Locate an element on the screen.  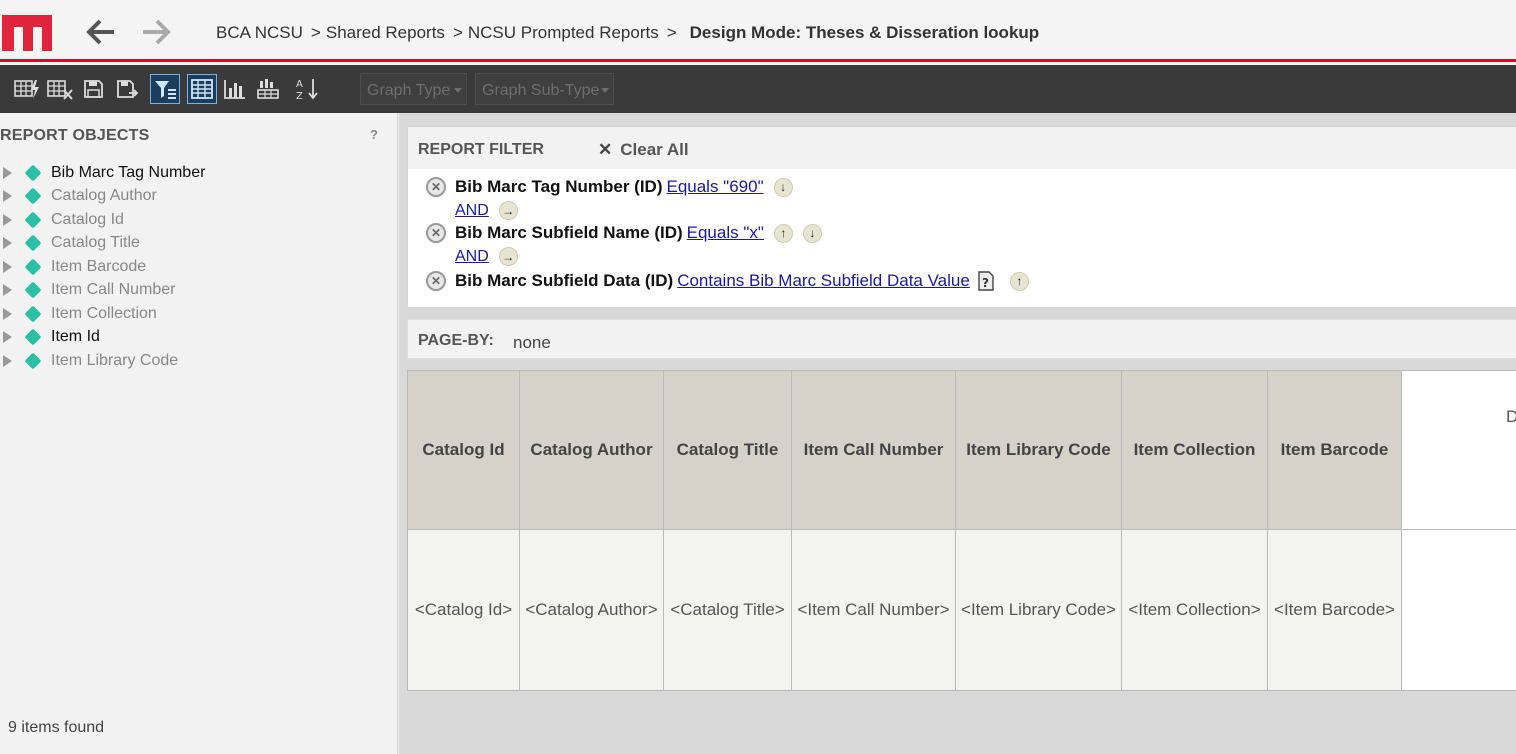
column-header: Catalog Author is located at coordinates (591, 450).